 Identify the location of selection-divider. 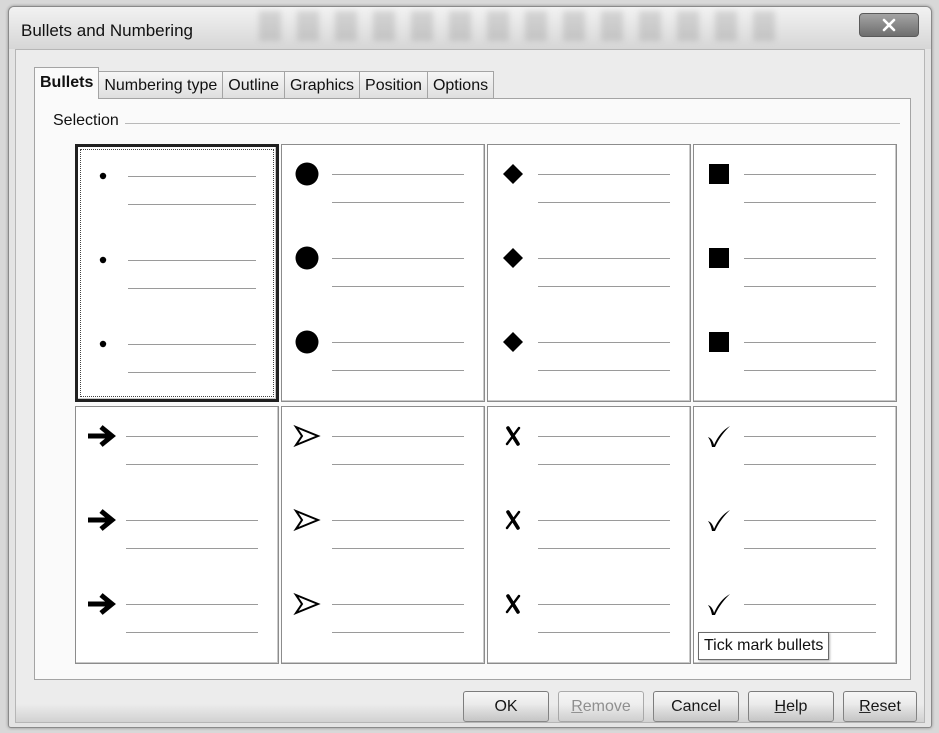
(477, 123).